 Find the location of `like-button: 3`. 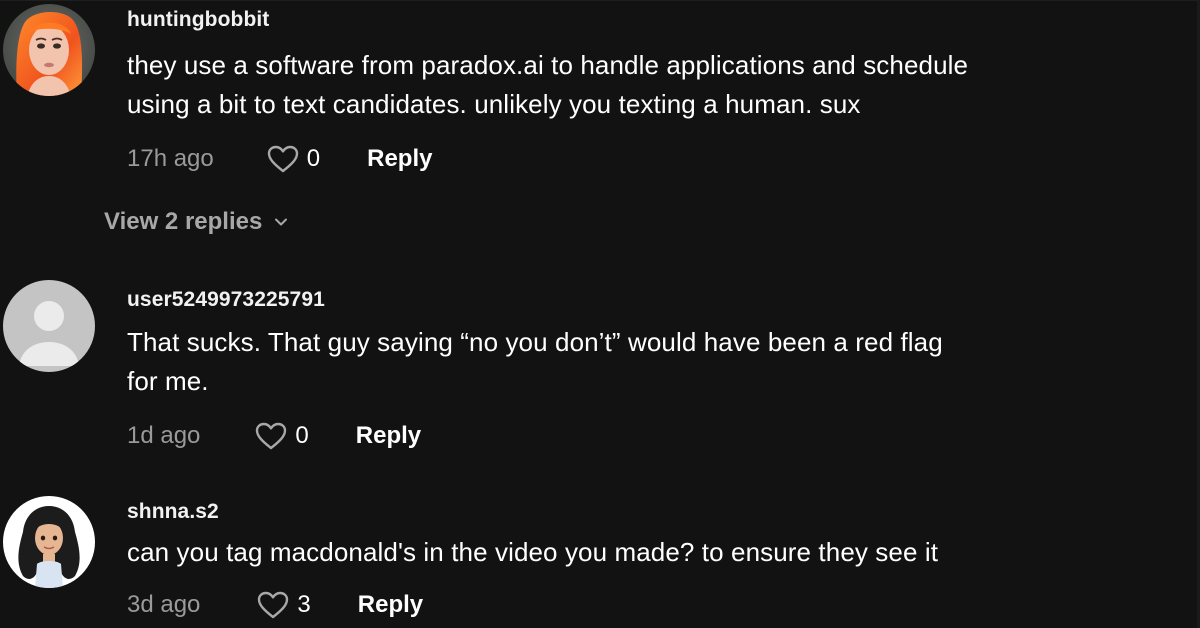

like-button: 3 is located at coordinates (283, 605).